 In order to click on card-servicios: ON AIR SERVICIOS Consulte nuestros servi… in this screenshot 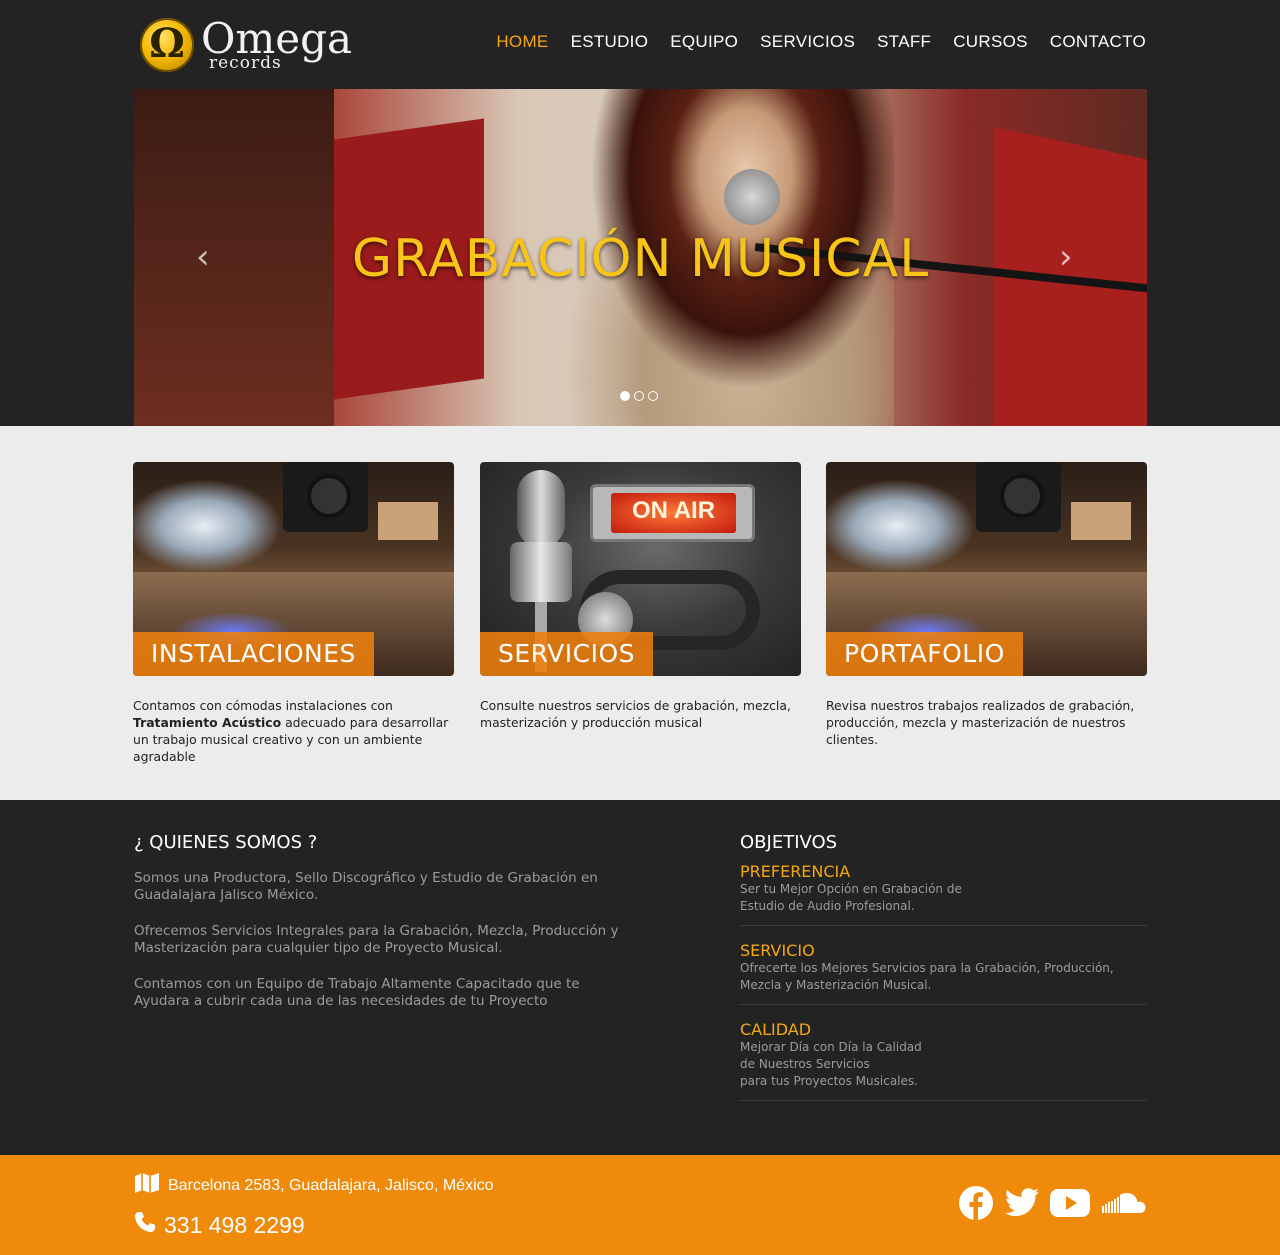, I will do `click(640, 596)`.